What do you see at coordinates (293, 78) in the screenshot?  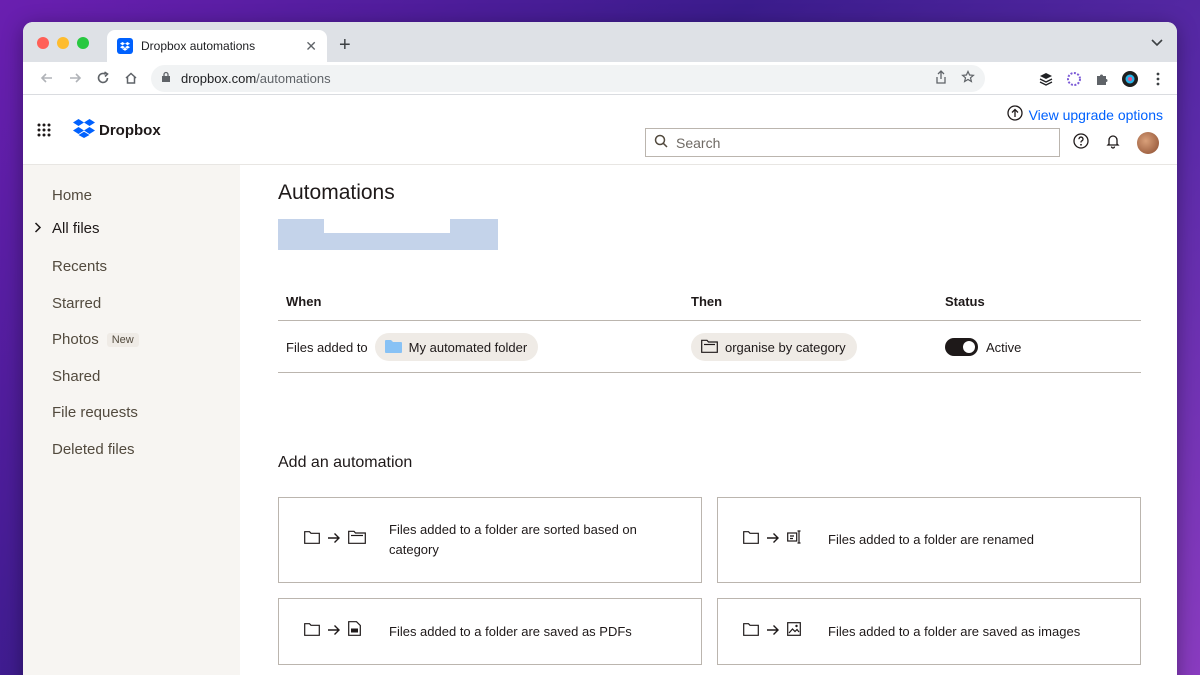 I see `url-path: /automations` at bounding box center [293, 78].